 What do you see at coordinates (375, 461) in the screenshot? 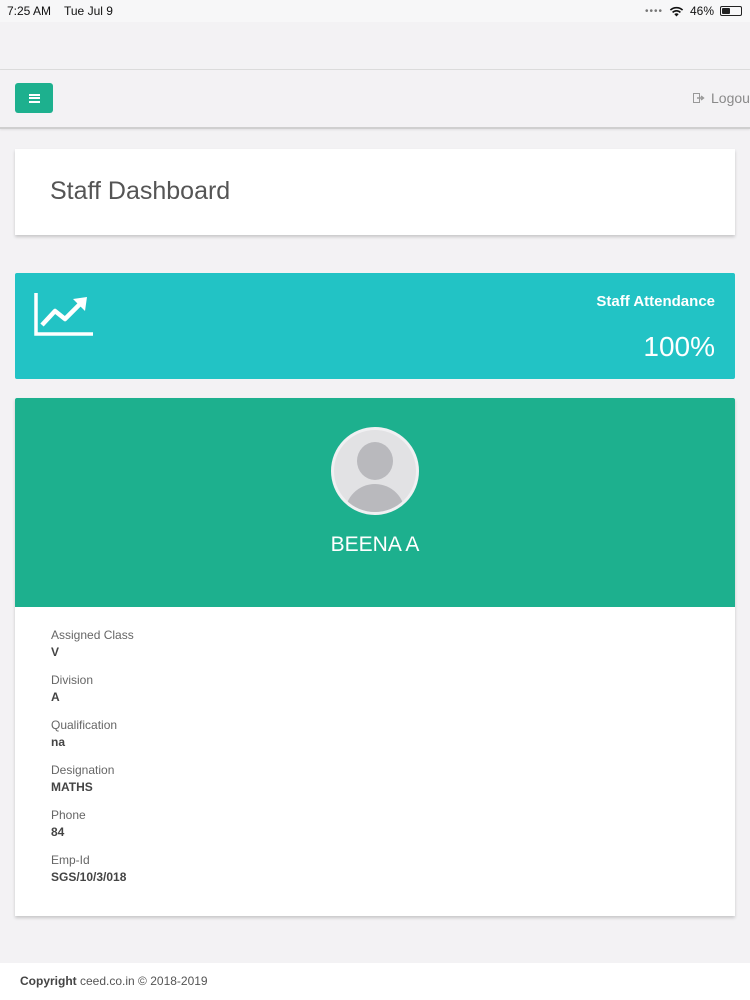
I see `avatar-head` at bounding box center [375, 461].